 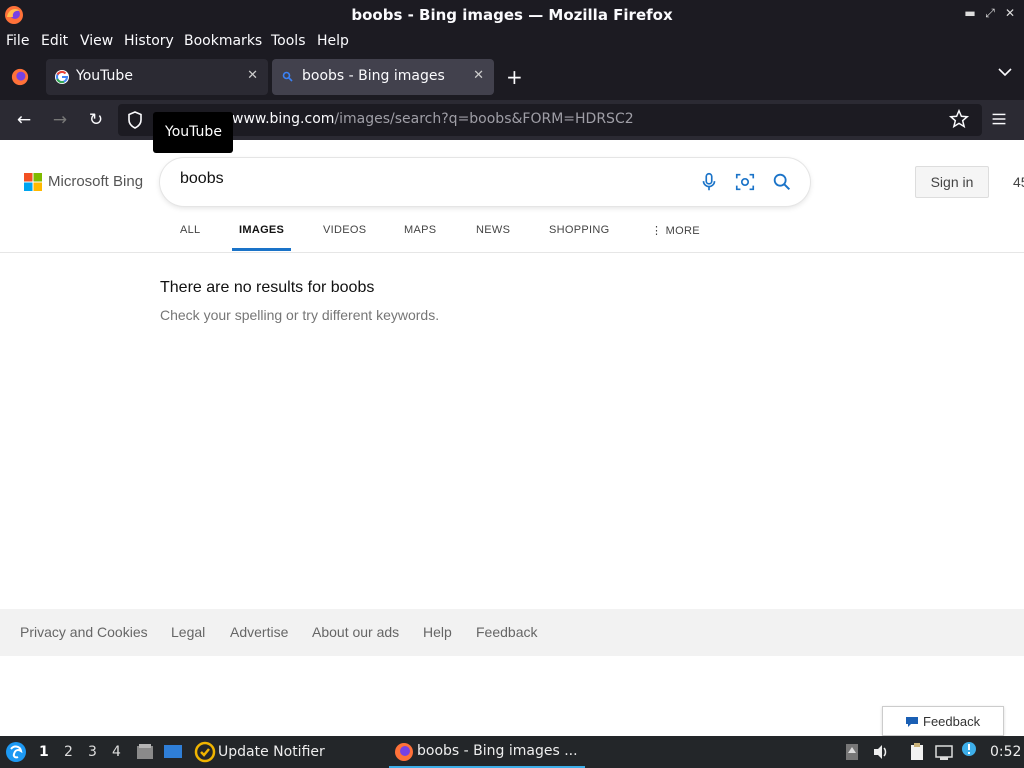 What do you see at coordinates (223, 41) in the screenshot?
I see `menu-bookmarks: Bookmarks` at bounding box center [223, 41].